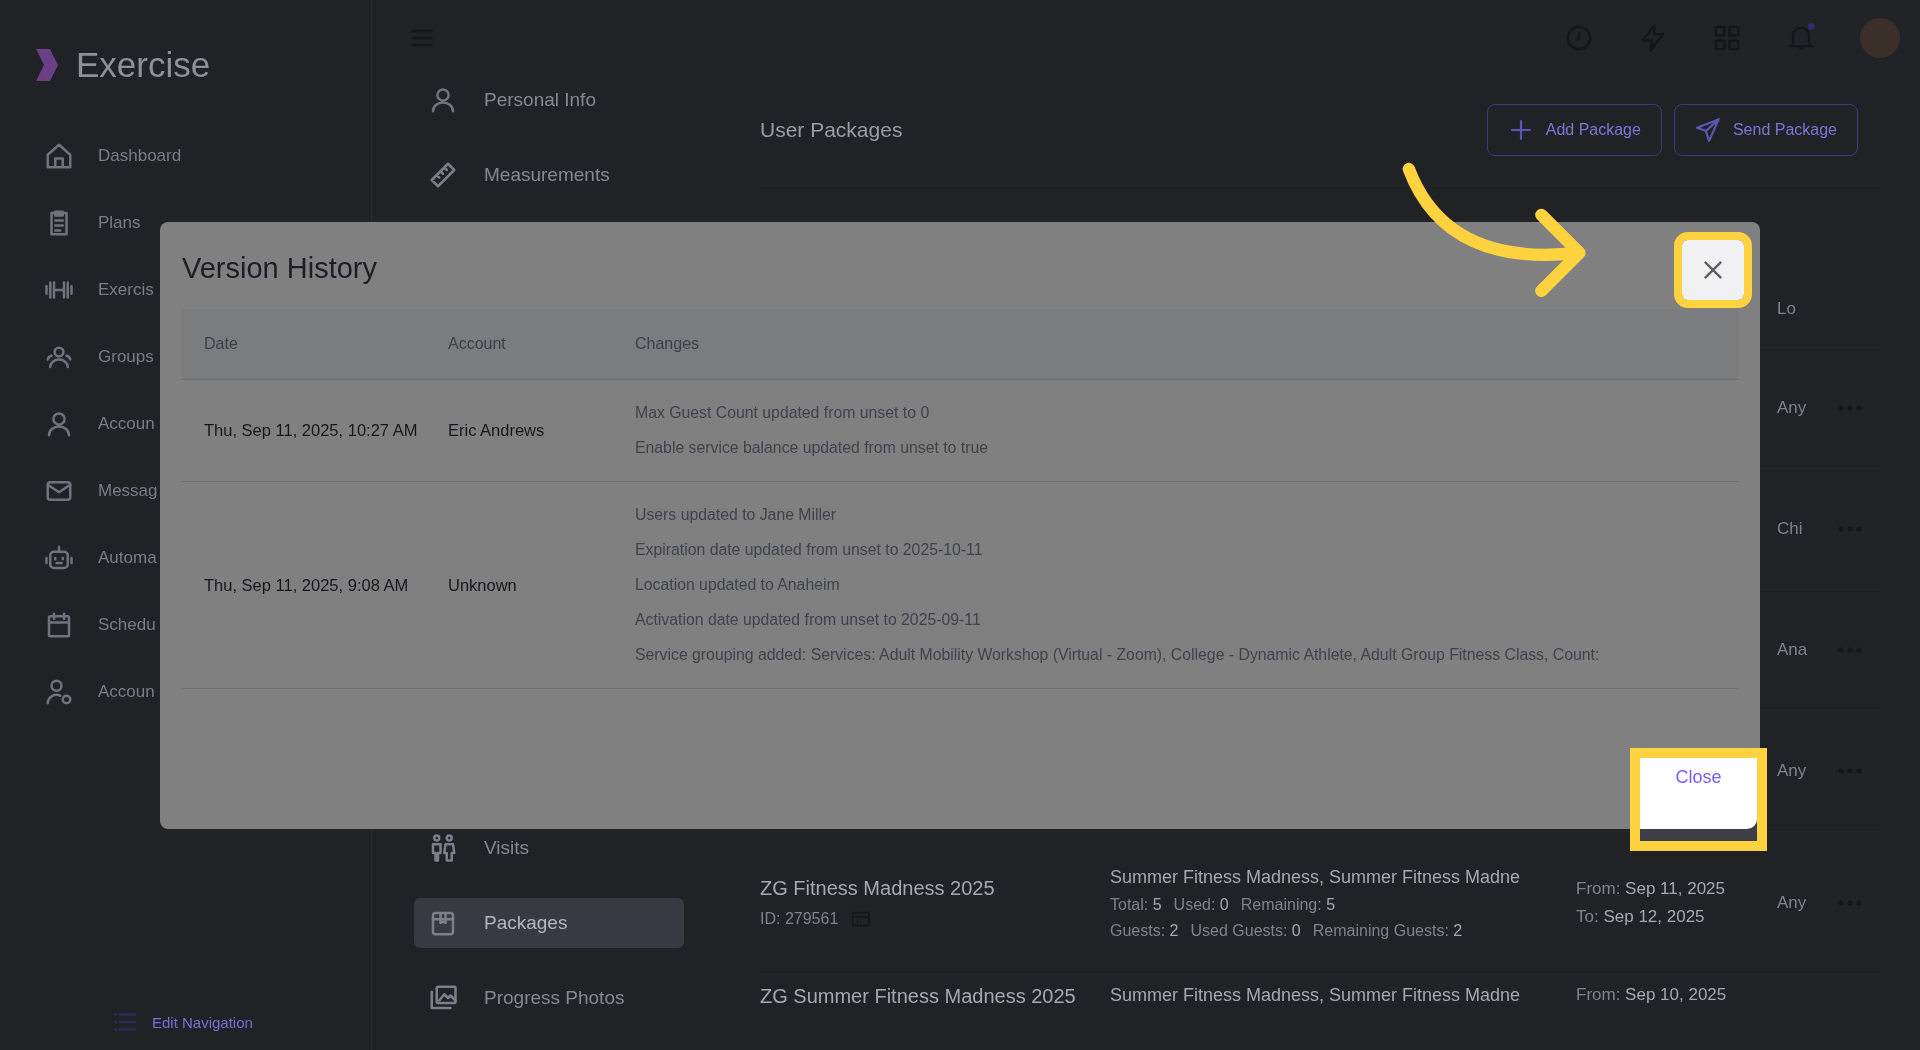 Image resolution: width=1920 pixels, height=1050 pixels. What do you see at coordinates (1651, 889) in the screenshot?
I see `date-text: From: Sep 11, 2025` at bounding box center [1651, 889].